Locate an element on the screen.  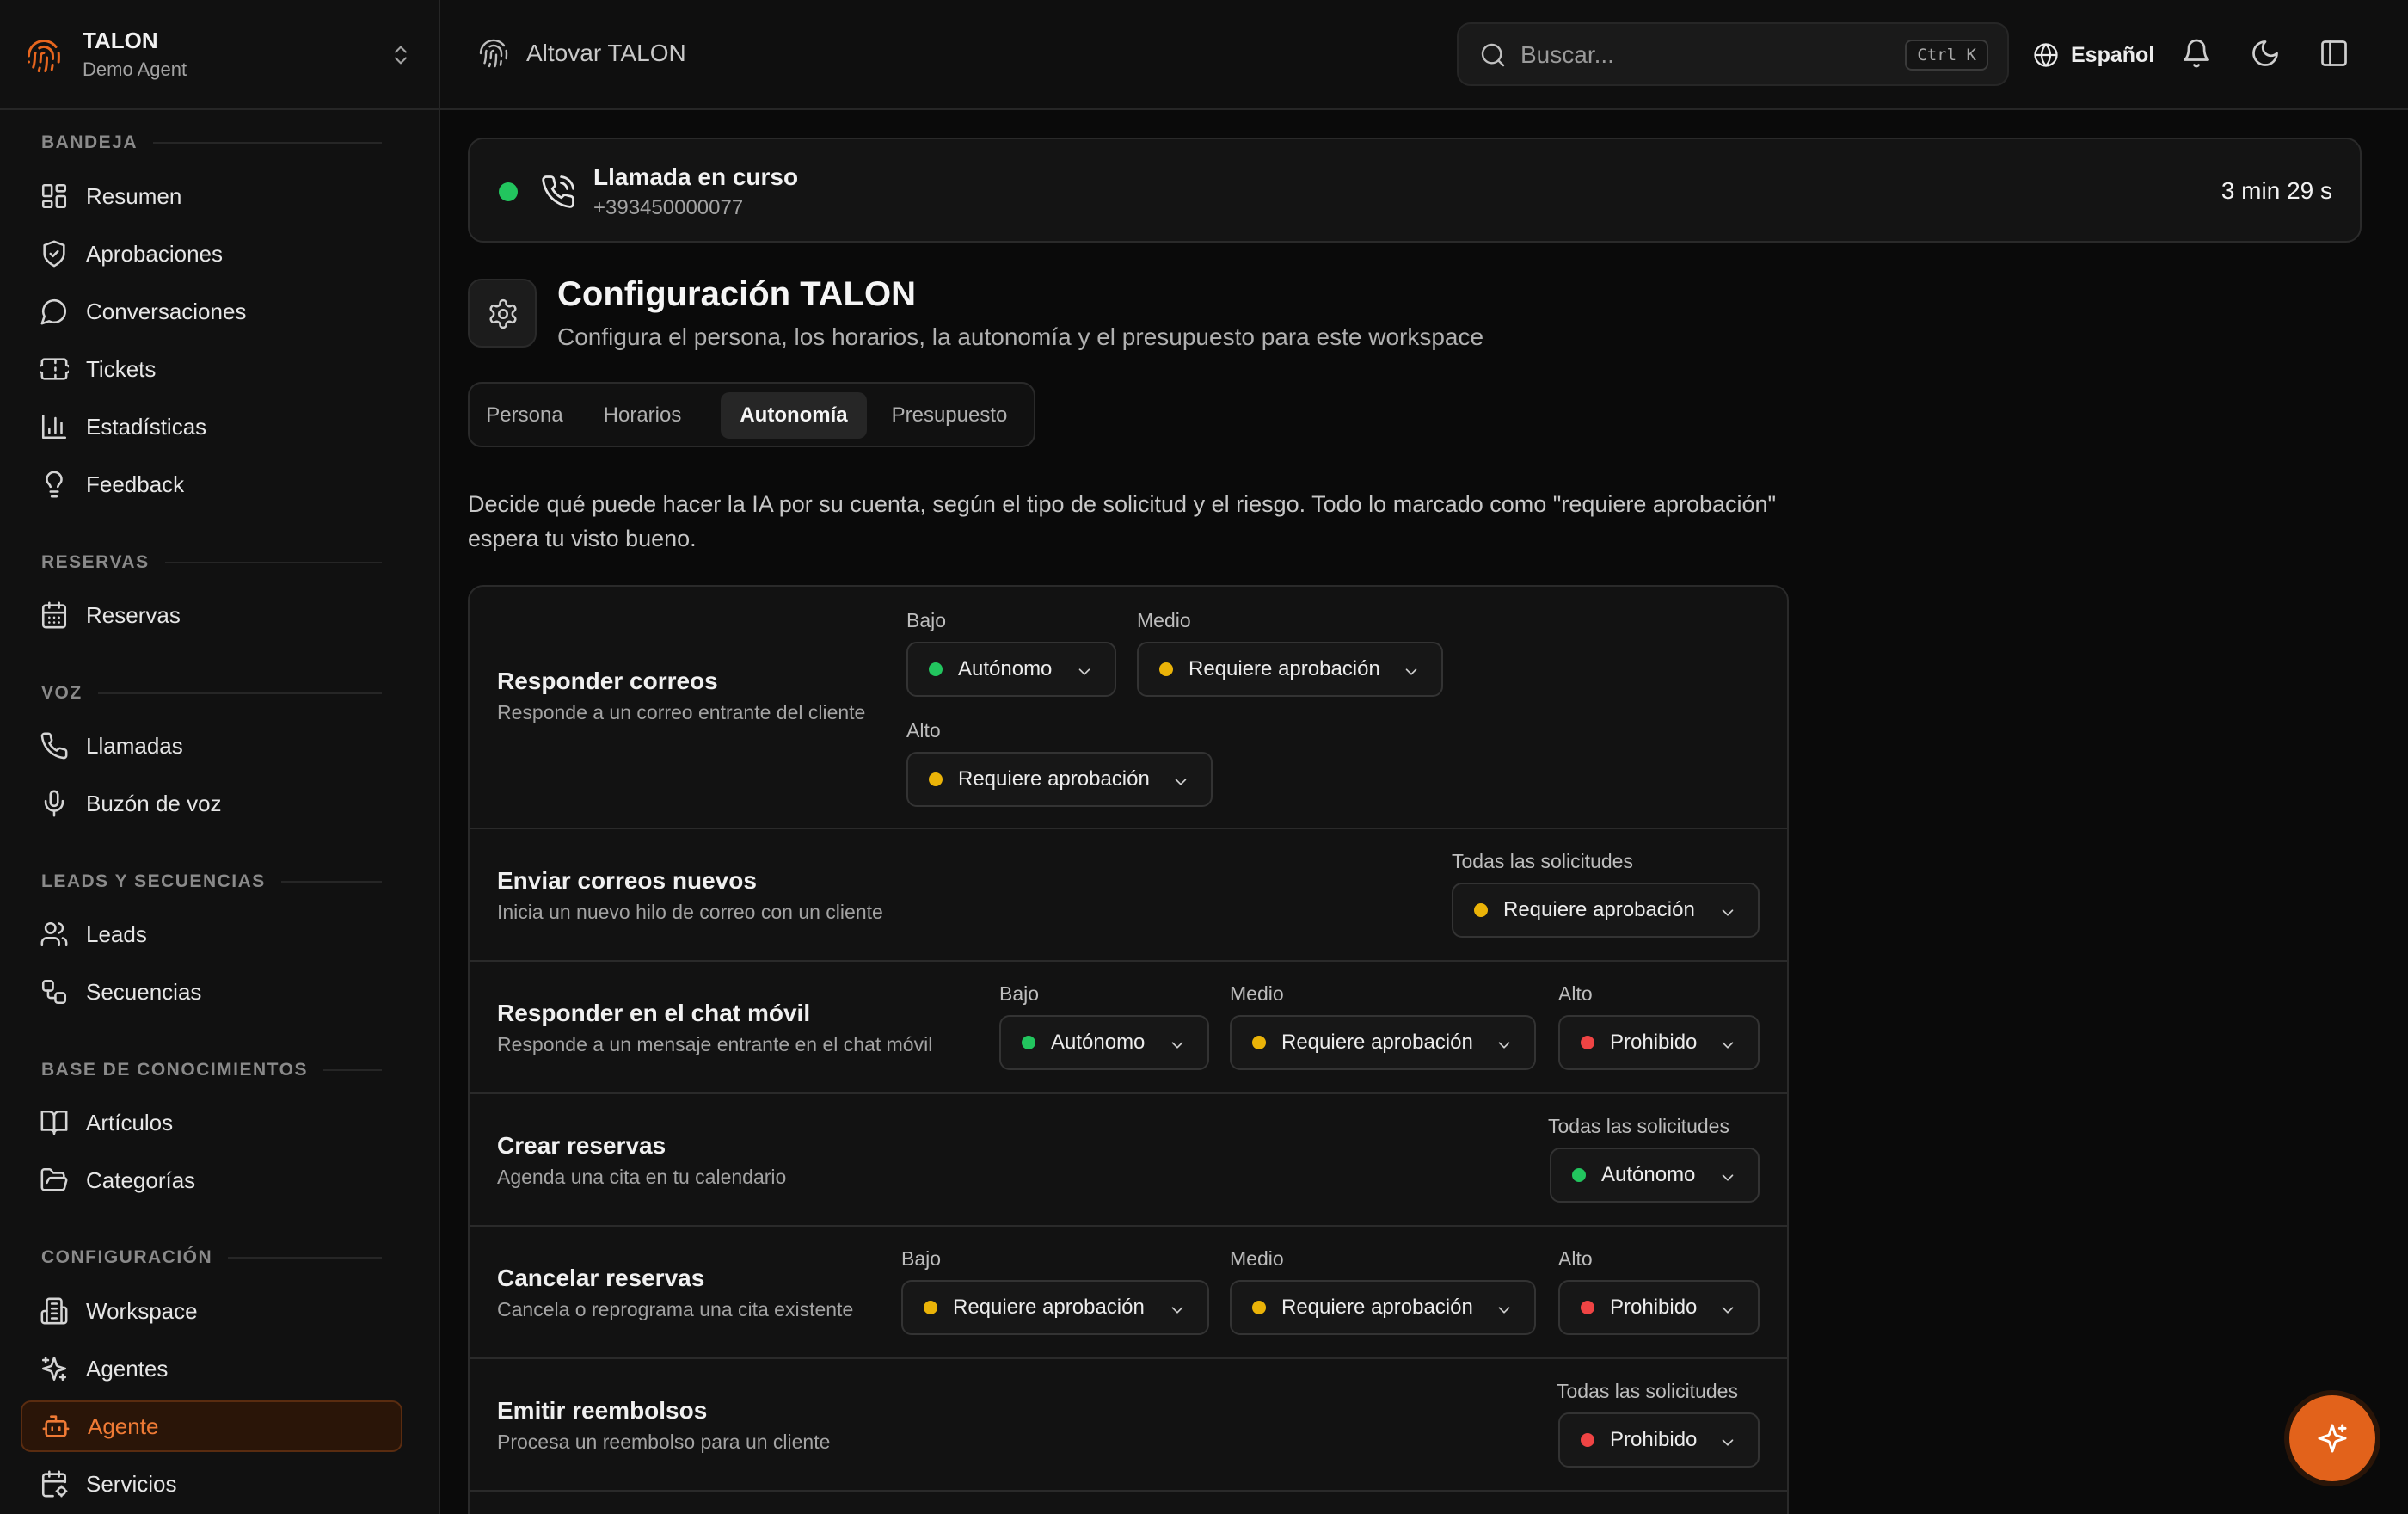
sidebar-item-aprobaciones: Aprobaciones is located at coordinates (211, 254).